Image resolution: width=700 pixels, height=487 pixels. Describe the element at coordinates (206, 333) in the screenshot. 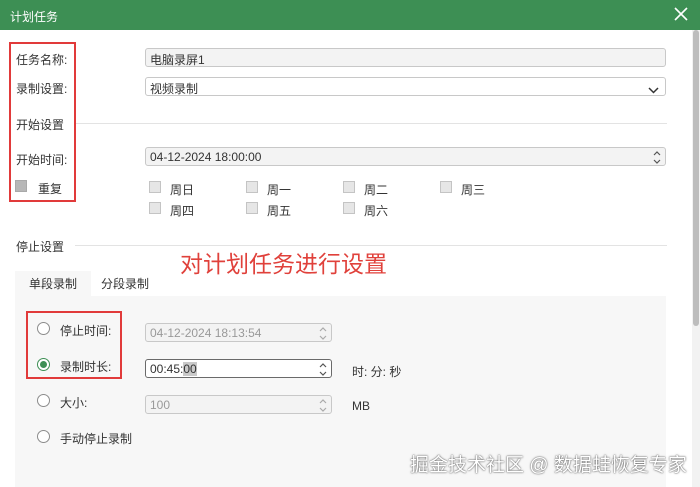

I see `stop-time-value: 04-12-2024 18:13:54` at that location.